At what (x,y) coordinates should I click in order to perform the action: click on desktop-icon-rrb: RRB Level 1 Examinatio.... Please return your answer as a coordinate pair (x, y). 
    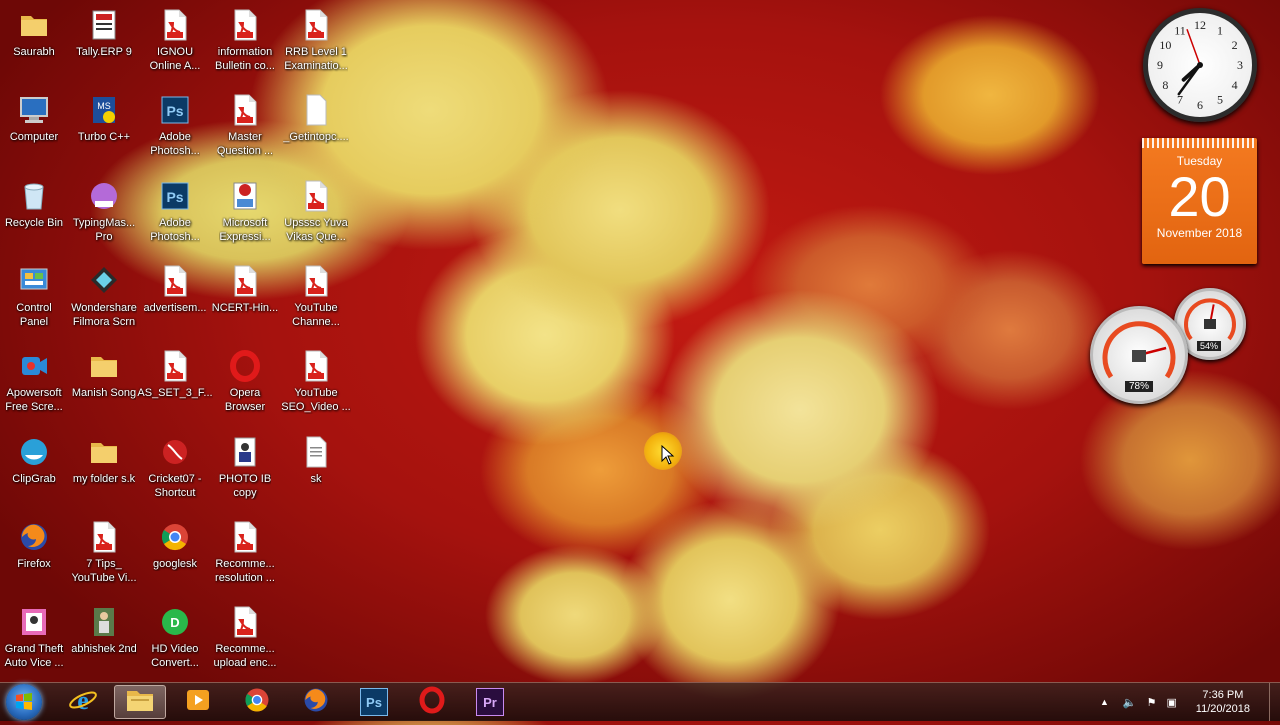
    Looking at the image, I should click on (316, 46).